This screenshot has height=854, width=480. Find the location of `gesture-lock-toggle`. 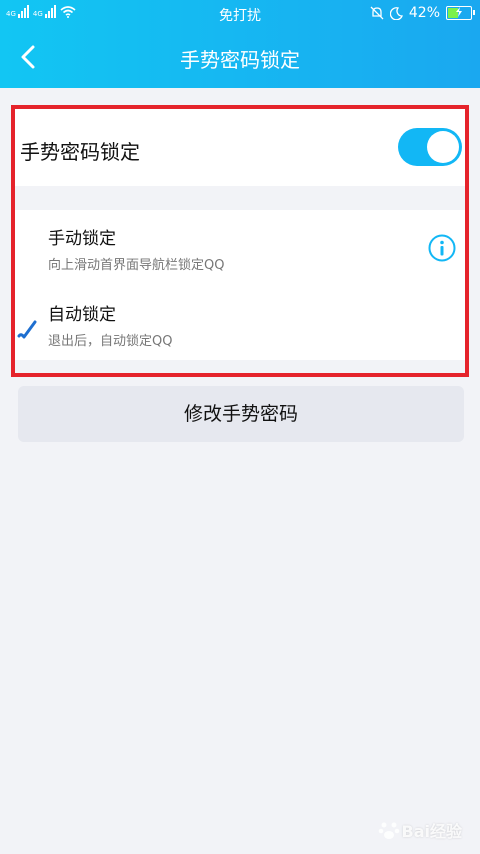

gesture-lock-toggle is located at coordinates (430, 147).